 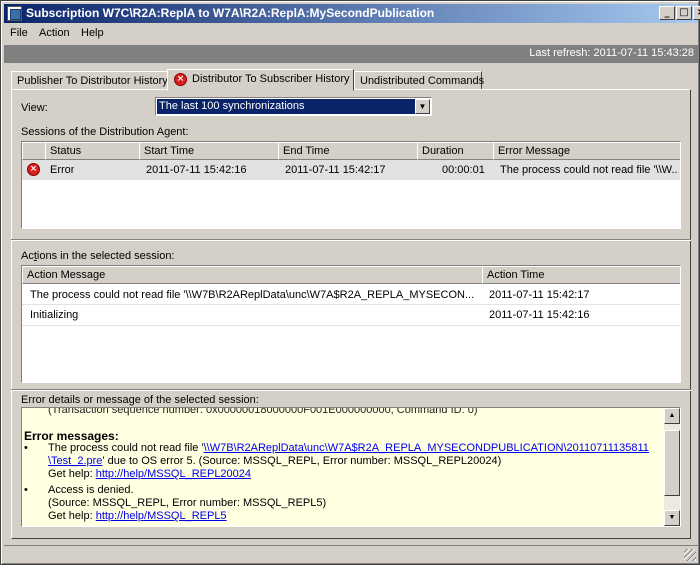 I want to click on cell-action-message: Initializing, so click(x=54, y=315).